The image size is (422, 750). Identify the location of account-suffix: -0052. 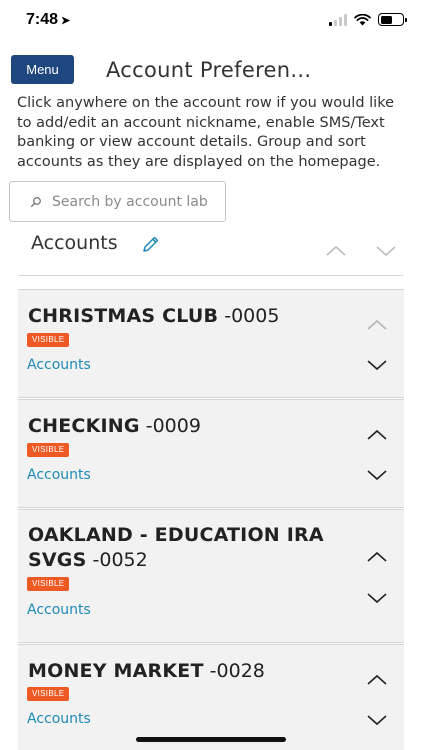
(120, 560).